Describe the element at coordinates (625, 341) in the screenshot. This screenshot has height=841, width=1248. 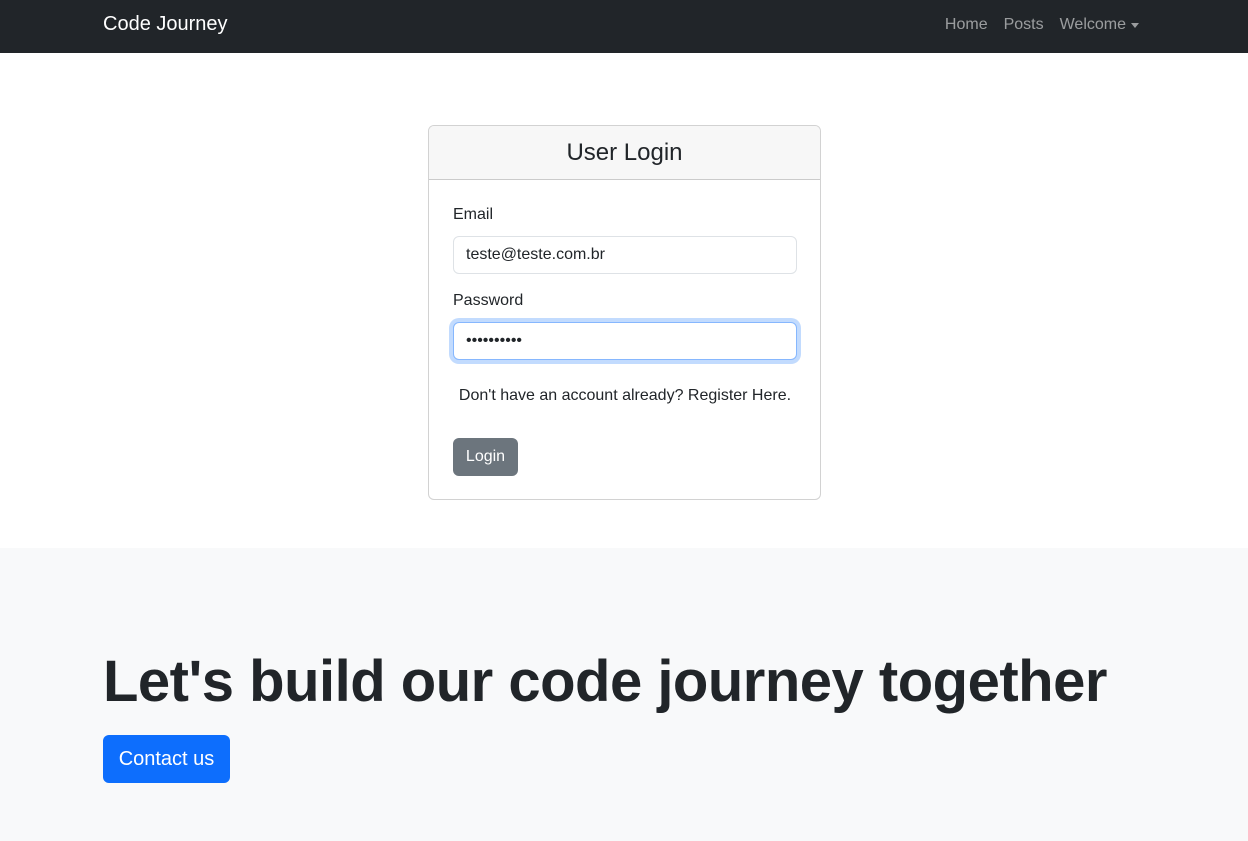
I see `password-input` at that location.